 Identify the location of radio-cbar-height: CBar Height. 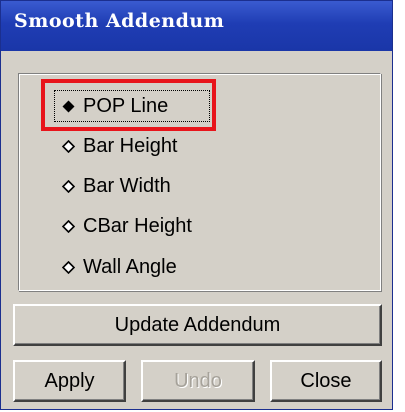
(126, 226).